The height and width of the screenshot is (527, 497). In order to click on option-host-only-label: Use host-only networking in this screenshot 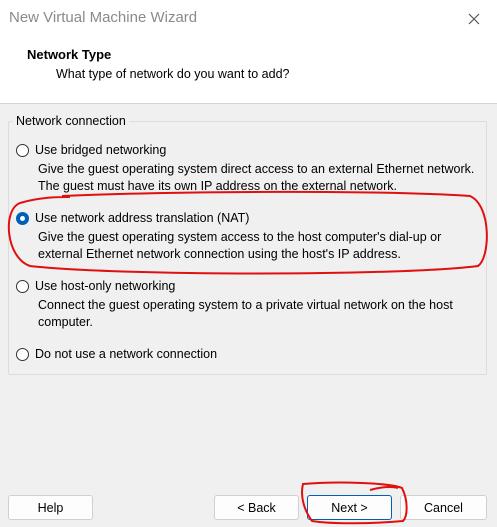, I will do `click(105, 286)`.